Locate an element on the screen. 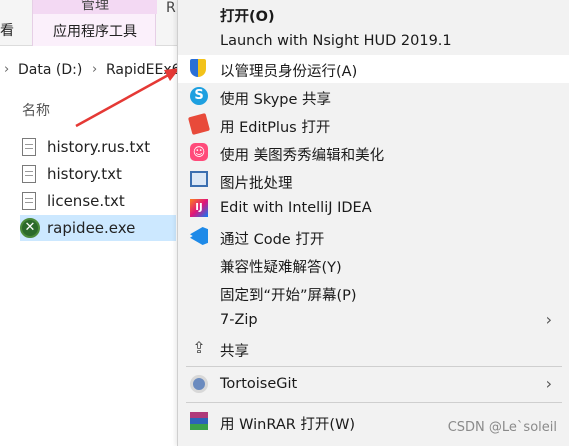 The image size is (569, 446). menu-item-intellij: IJ Edit with IntelliJ IDEA is located at coordinates (373, 209).